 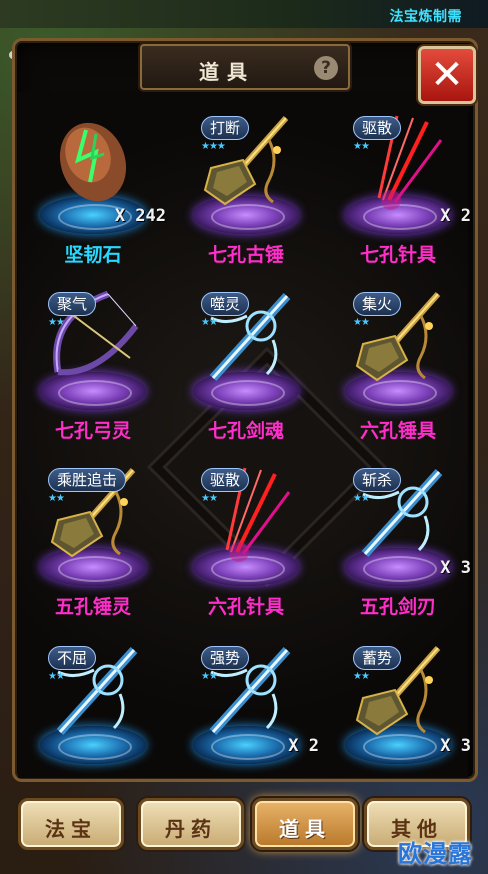 What do you see at coordinates (227, 72) in the screenshot?
I see `panel-title: 道具` at bounding box center [227, 72].